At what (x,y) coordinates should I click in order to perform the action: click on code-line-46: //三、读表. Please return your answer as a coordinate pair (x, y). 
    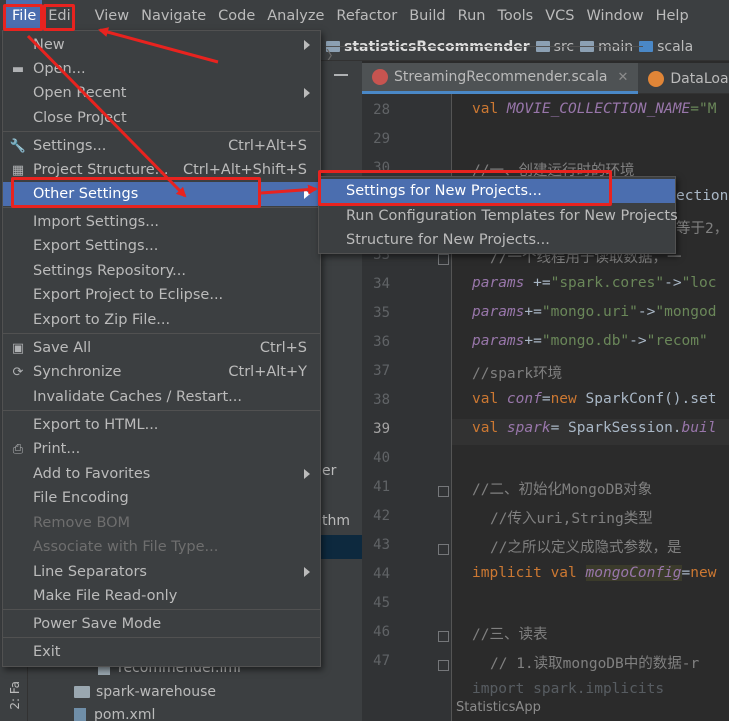
    Looking at the image, I should click on (510, 635).